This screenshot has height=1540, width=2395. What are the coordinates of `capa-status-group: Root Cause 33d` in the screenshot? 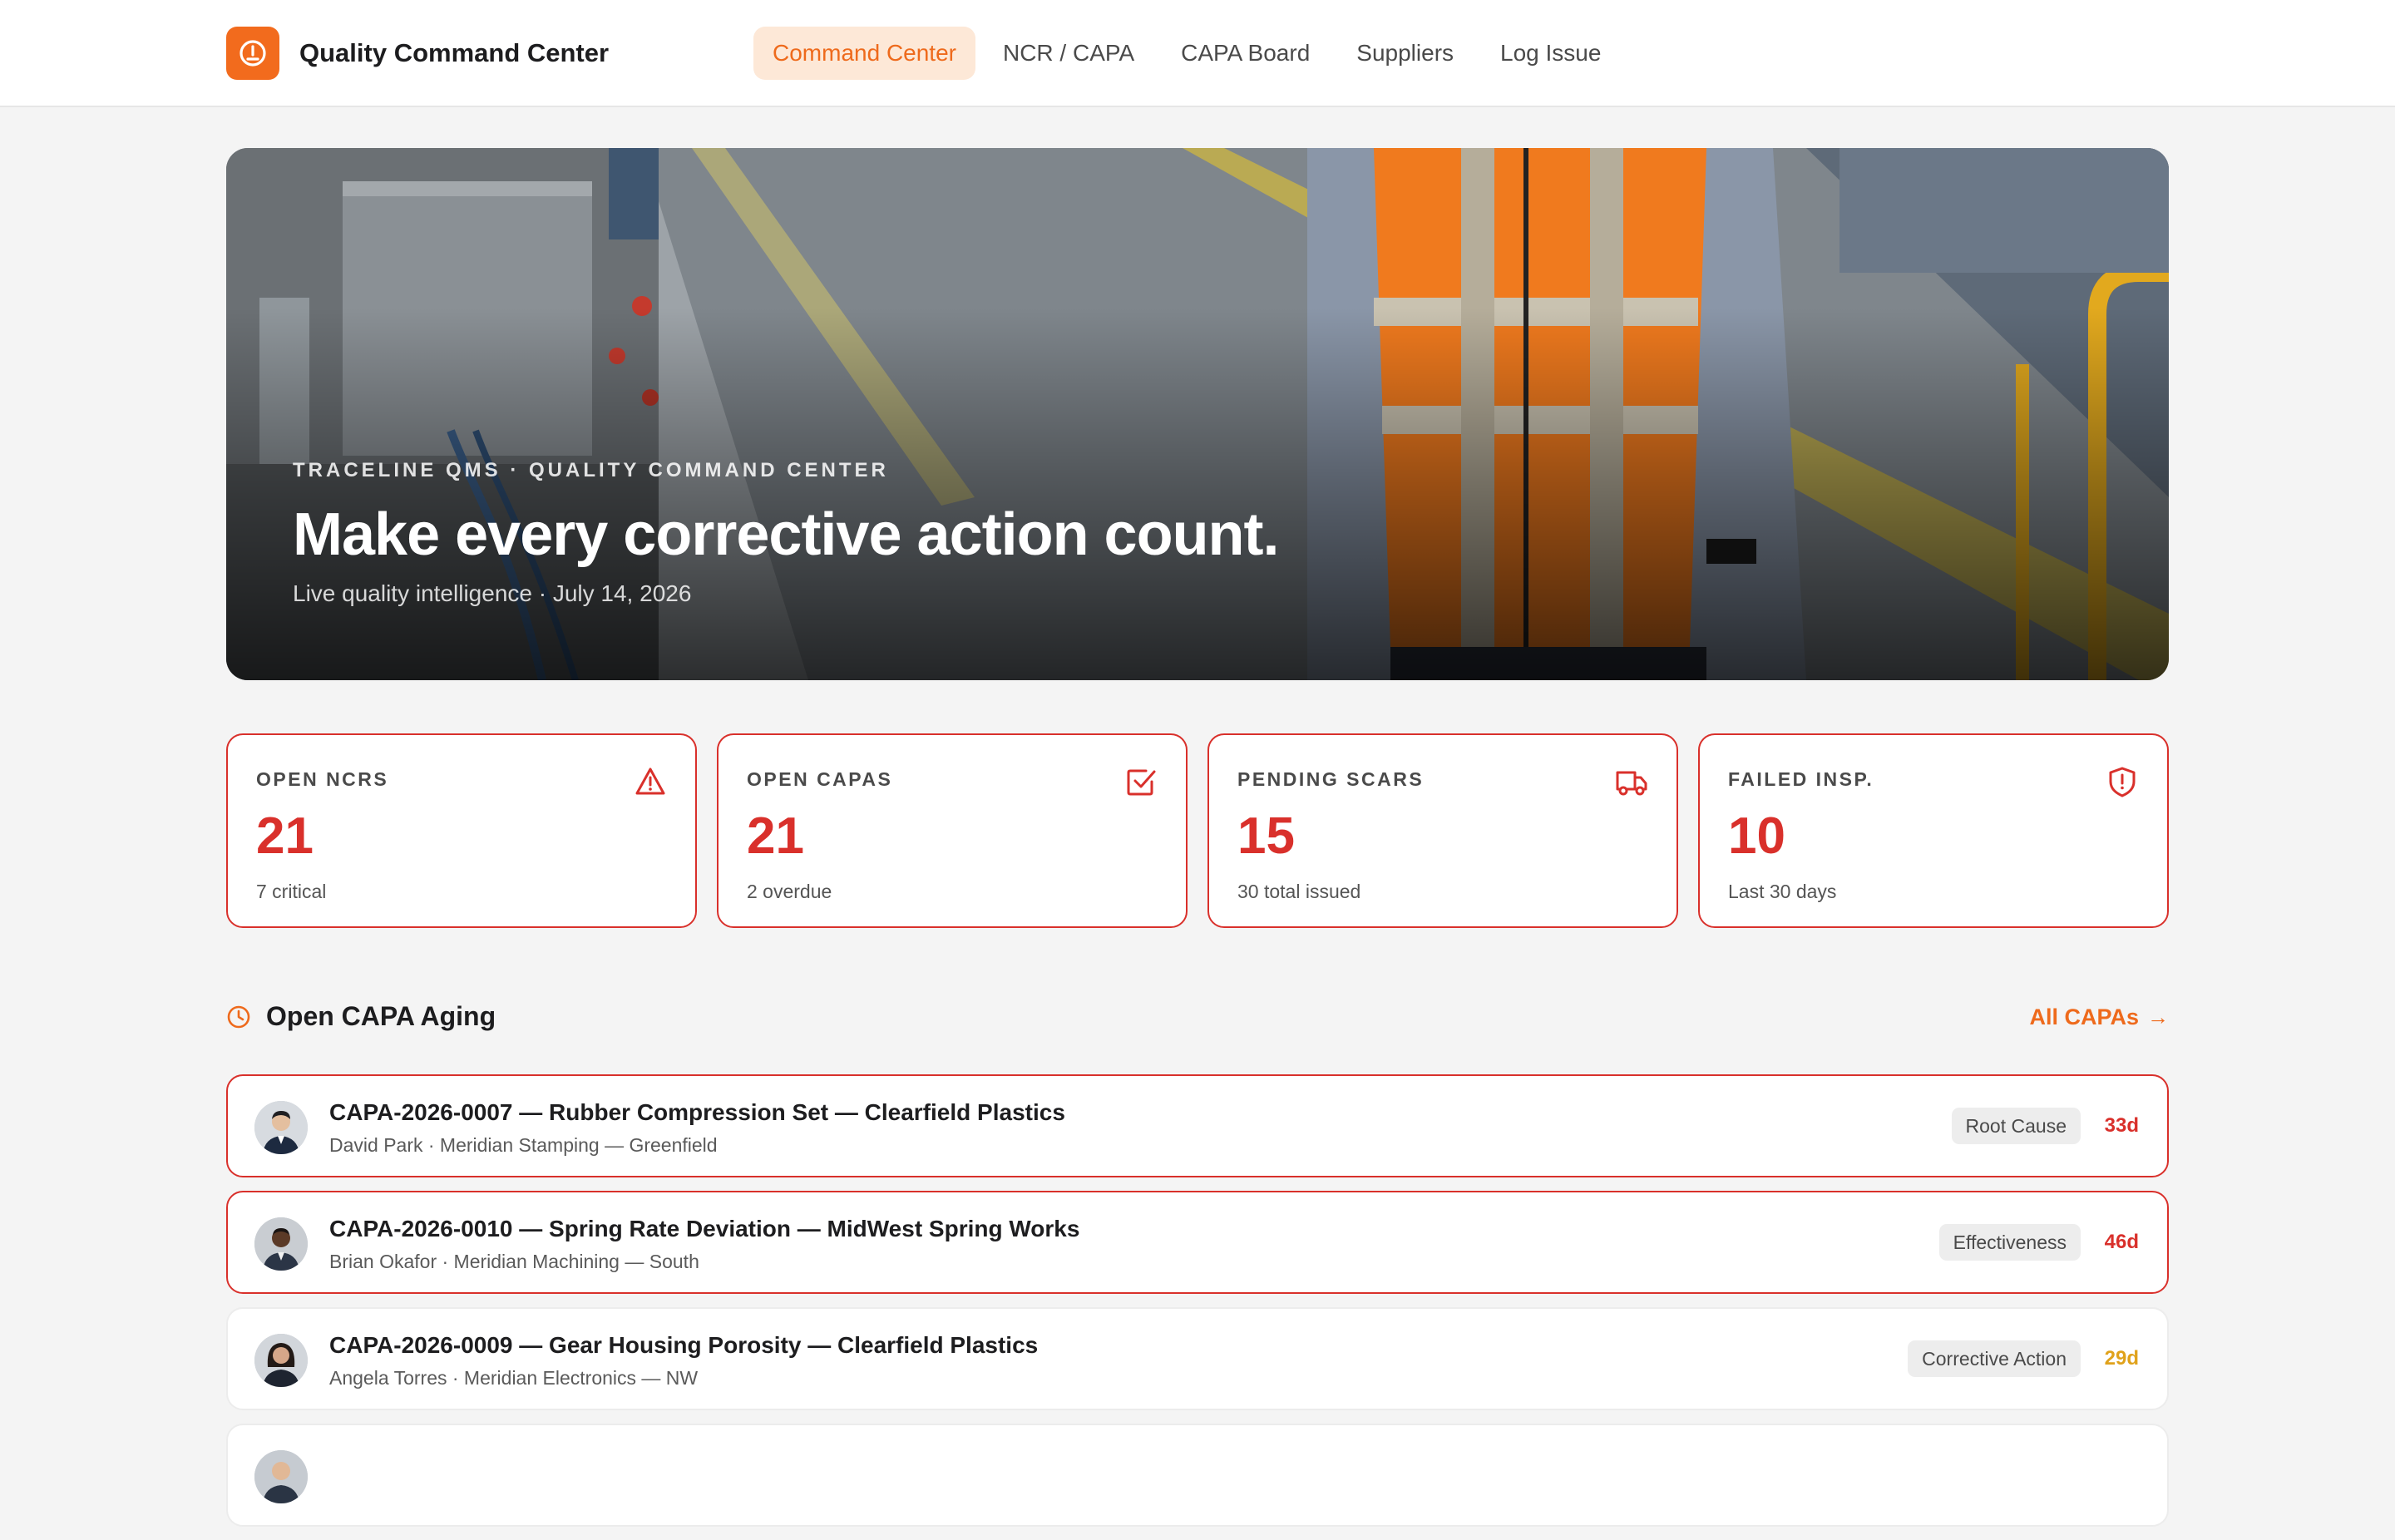 It's located at (2045, 1126).